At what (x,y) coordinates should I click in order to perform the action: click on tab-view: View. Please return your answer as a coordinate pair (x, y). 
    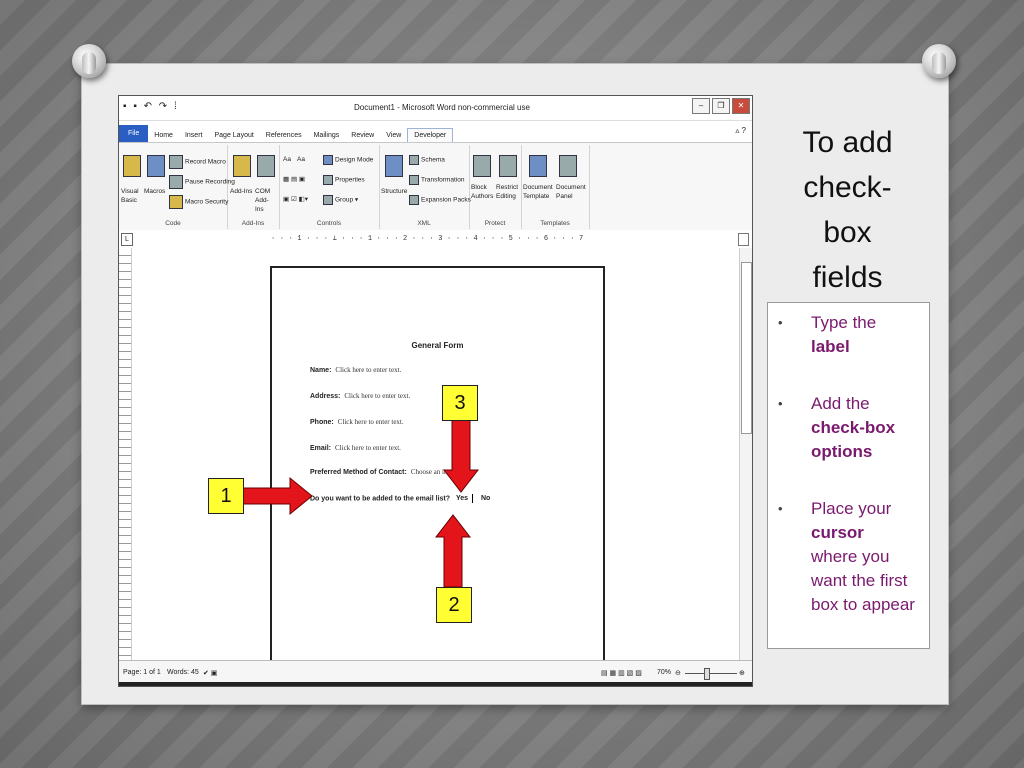
    Looking at the image, I should click on (393, 135).